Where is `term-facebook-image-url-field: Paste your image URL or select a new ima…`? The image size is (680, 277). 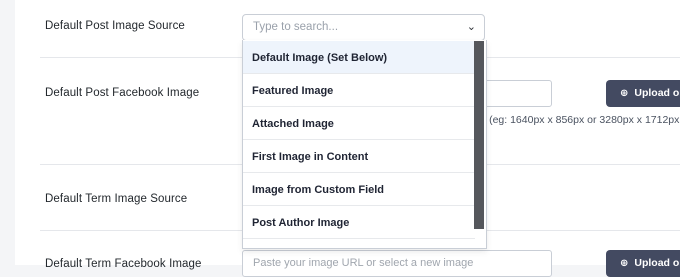 term-facebook-image-url-field: Paste your image URL or select a new ima… is located at coordinates (397, 263).